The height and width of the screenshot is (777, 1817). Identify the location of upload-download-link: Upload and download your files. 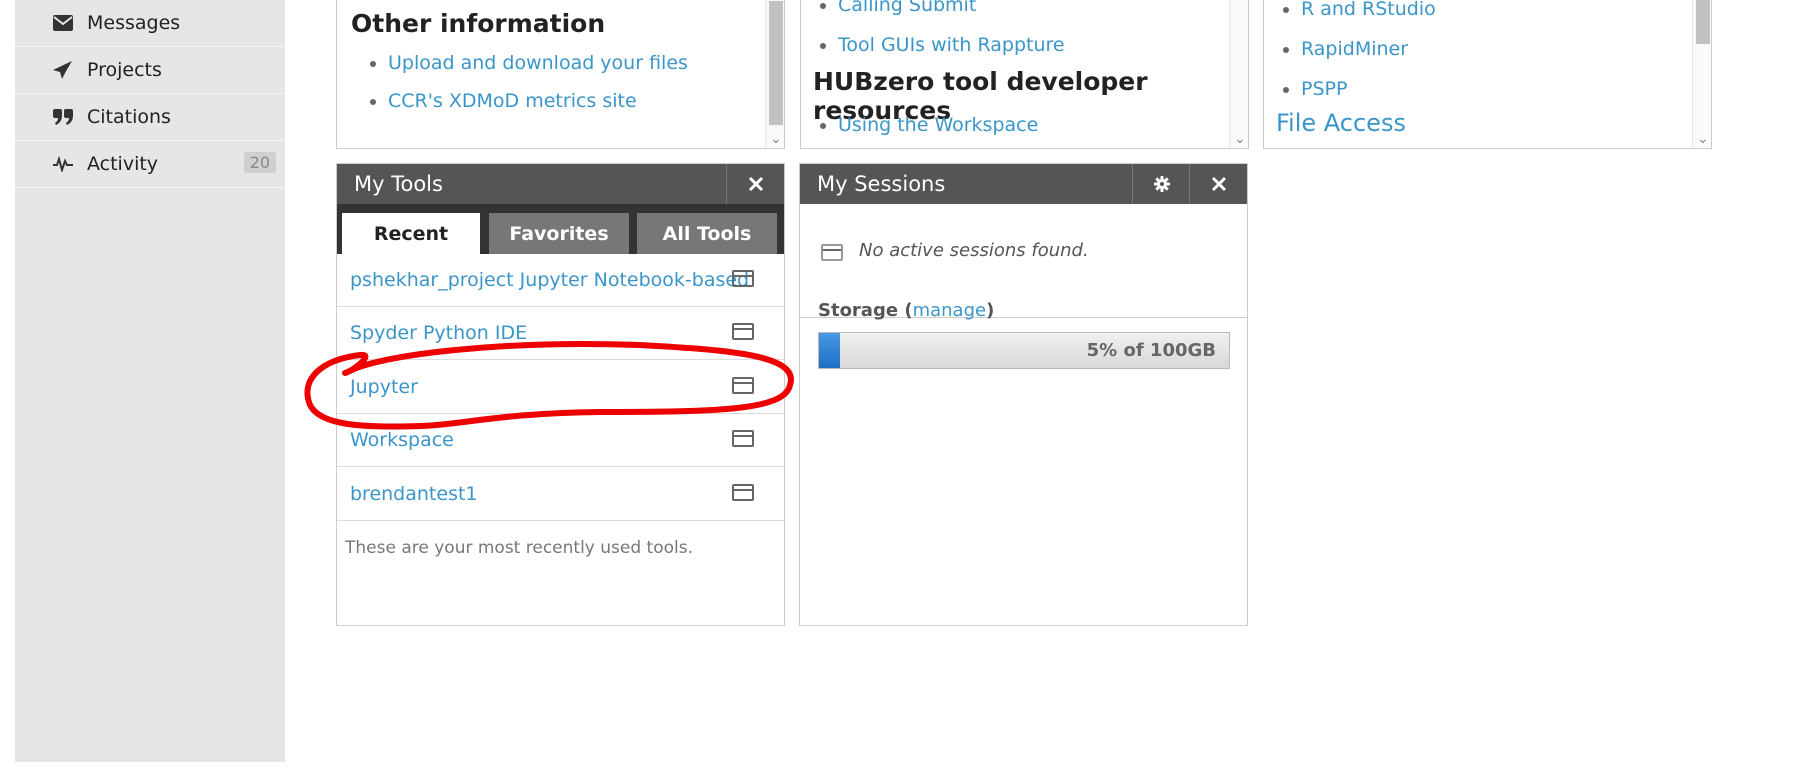
(538, 63).